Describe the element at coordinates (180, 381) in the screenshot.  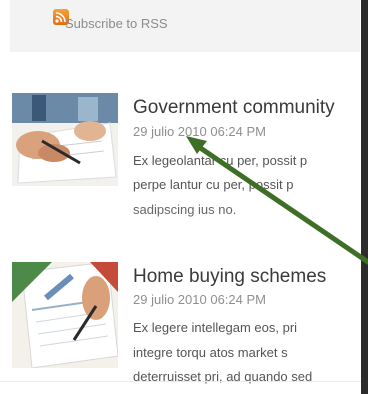
I see `divider` at that location.